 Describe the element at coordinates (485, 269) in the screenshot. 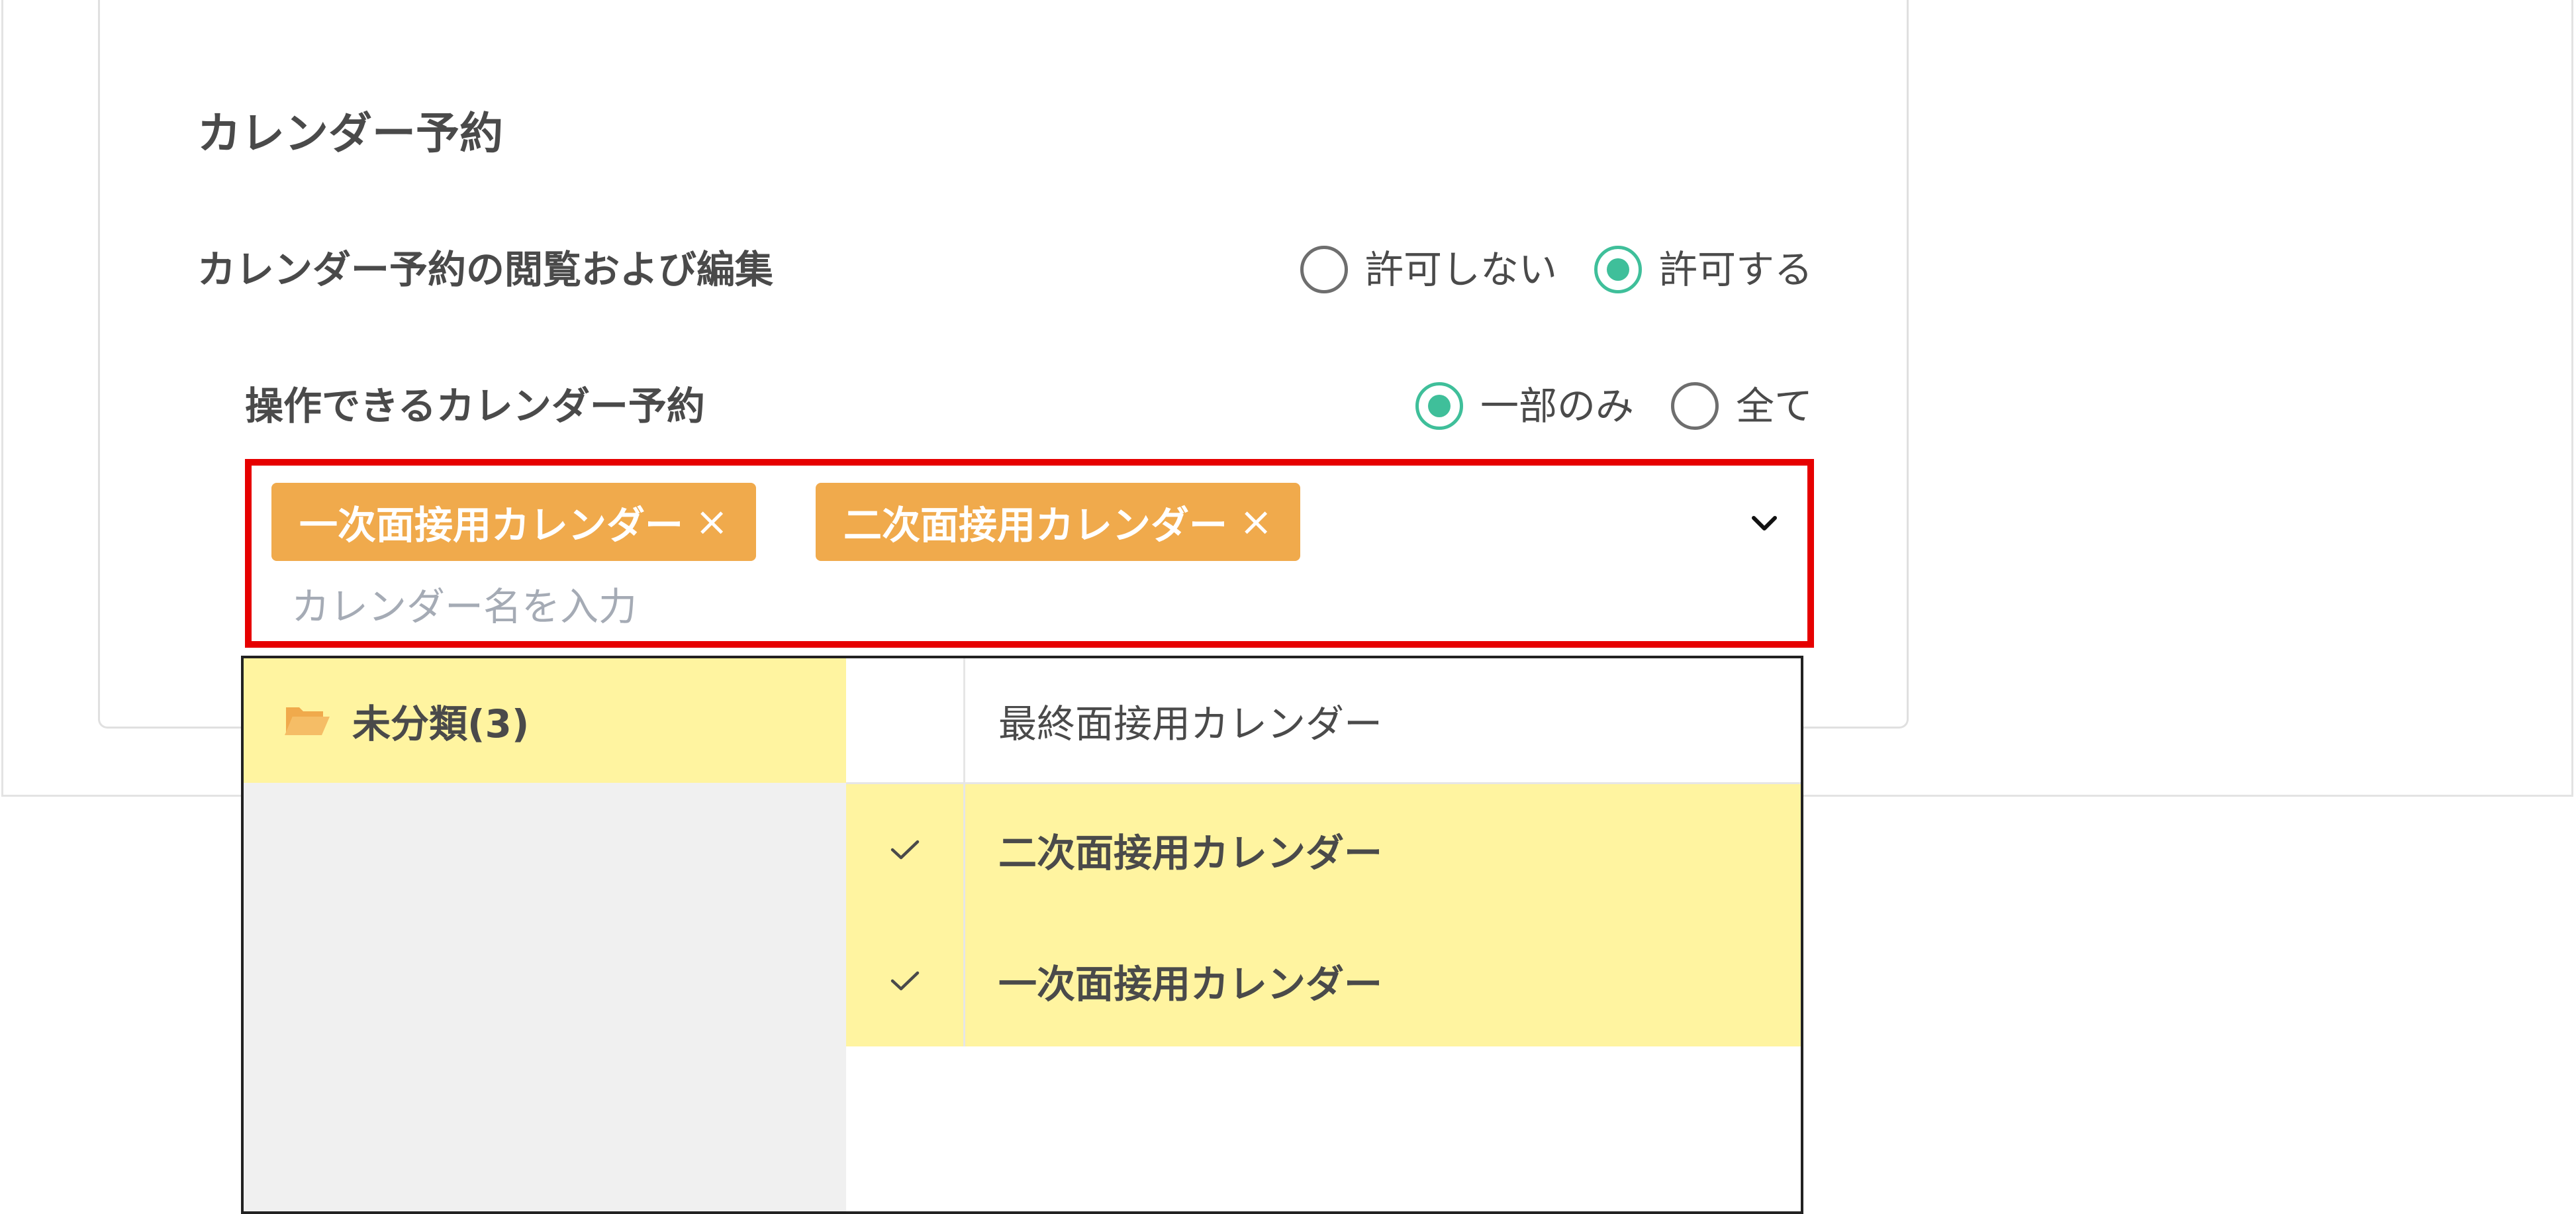

I see `view-edit-label: カレンダー予約の閲覧および編集` at that location.